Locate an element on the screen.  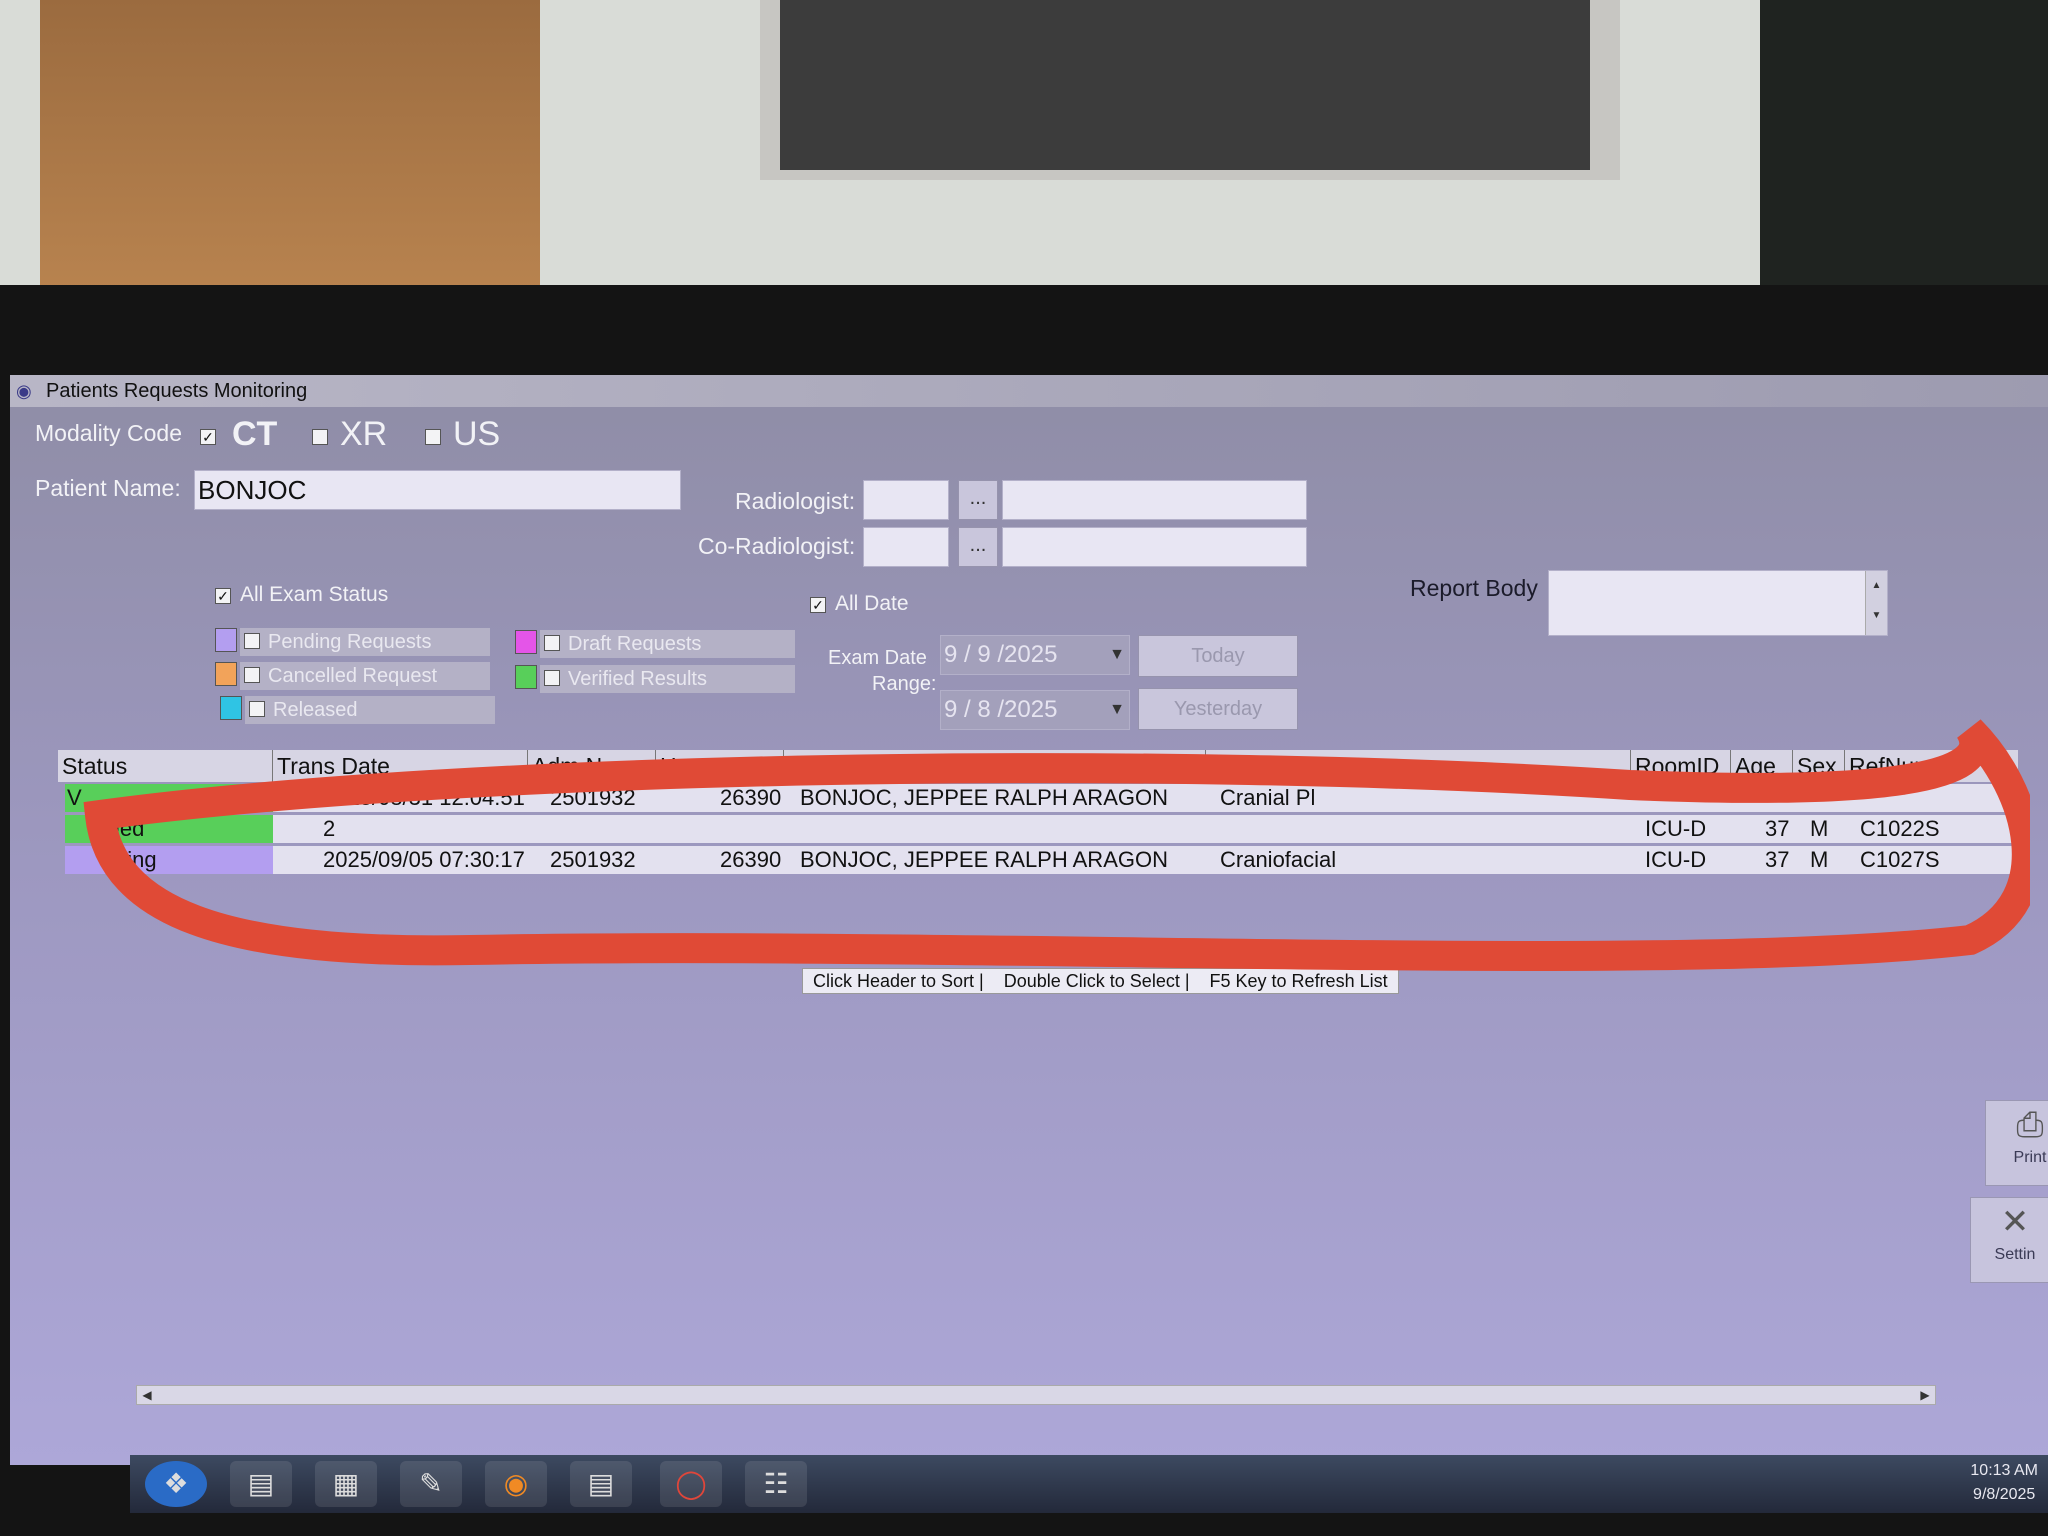
status-hint-refresh: F5 Key to Refresh List is located at coordinates (1298, 981).